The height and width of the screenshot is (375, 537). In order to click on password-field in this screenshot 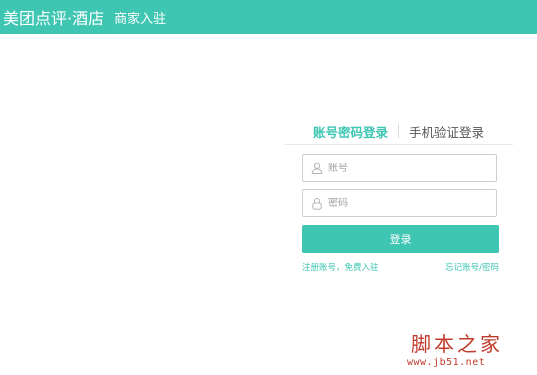, I will do `click(399, 203)`.